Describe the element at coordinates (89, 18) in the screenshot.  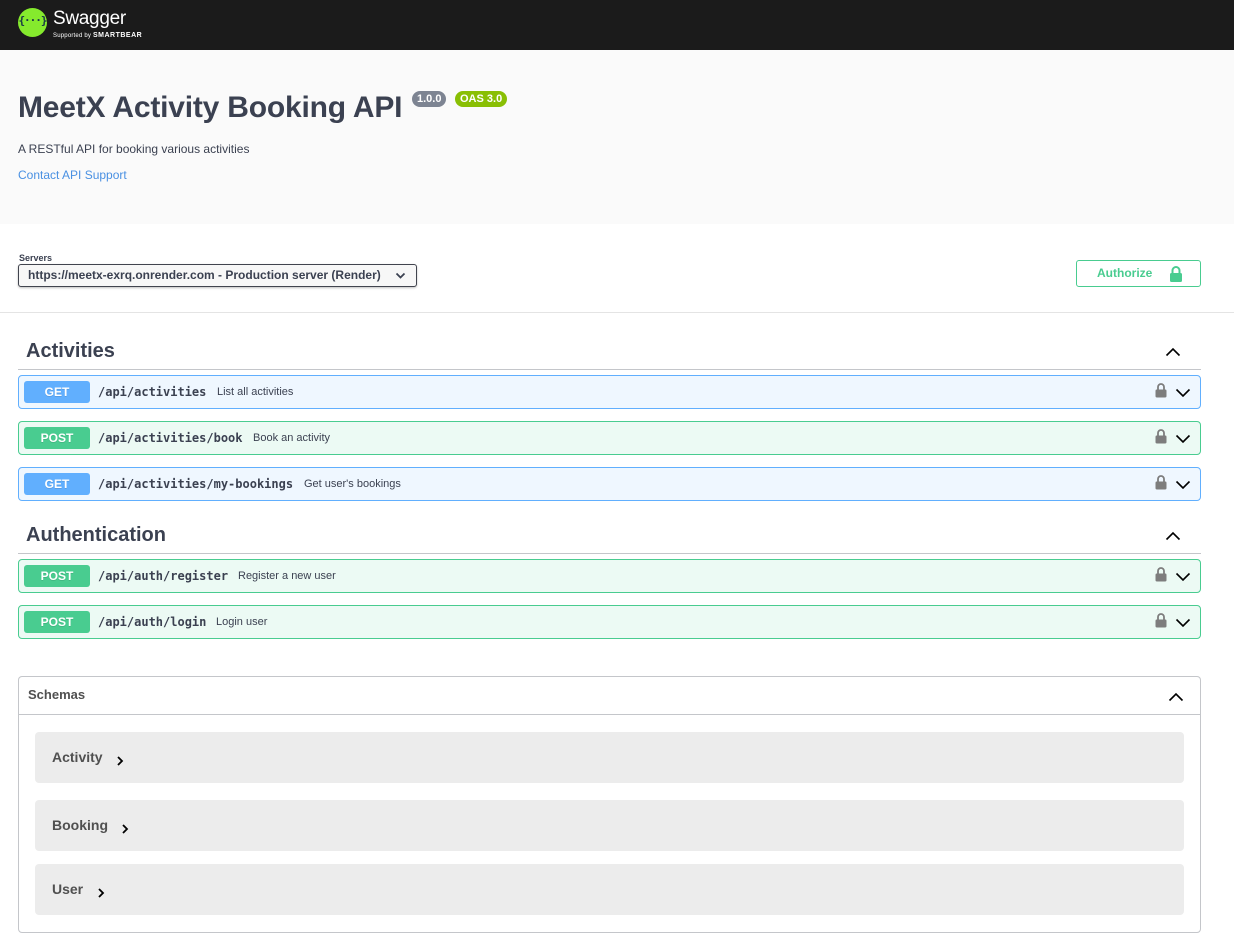
I see `logo-title: Swagger` at that location.